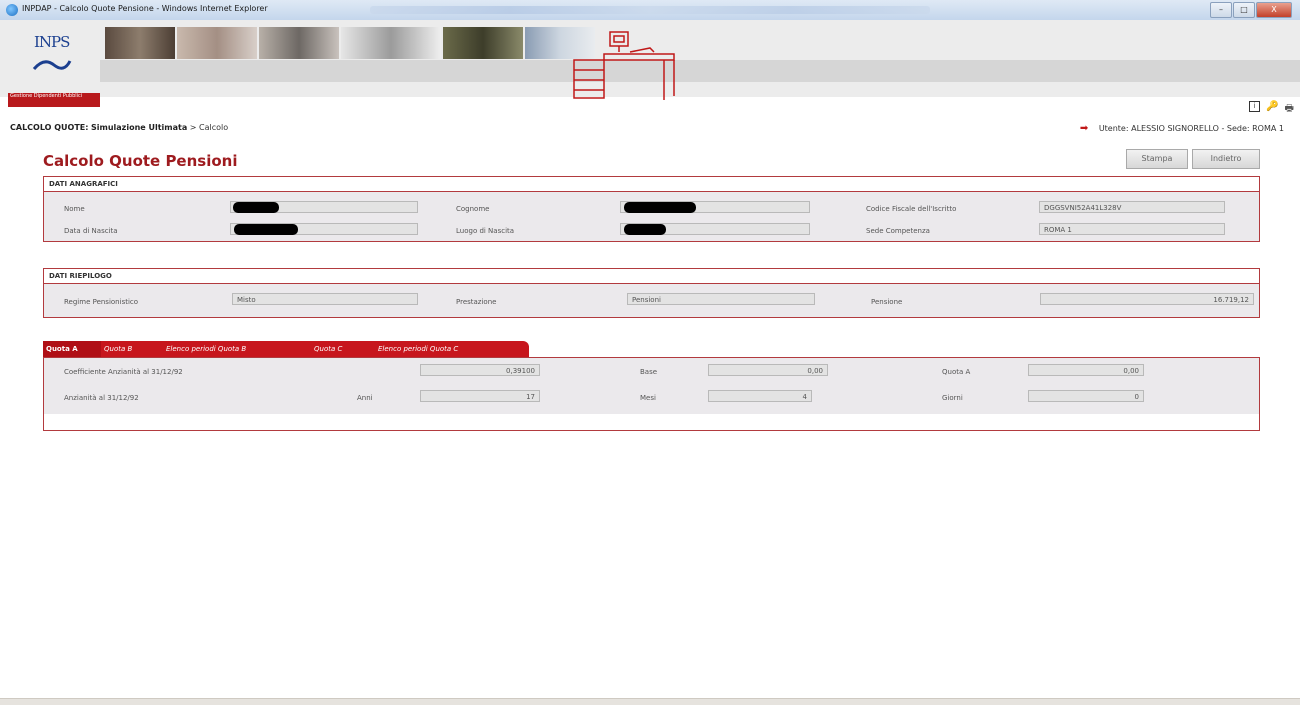 Image resolution: width=1300 pixels, height=705 pixels. Describe the element at coordinates (1132, 207) in the screenshot. I see `cf-field: DGGSVNI52A41L328V` at that location.